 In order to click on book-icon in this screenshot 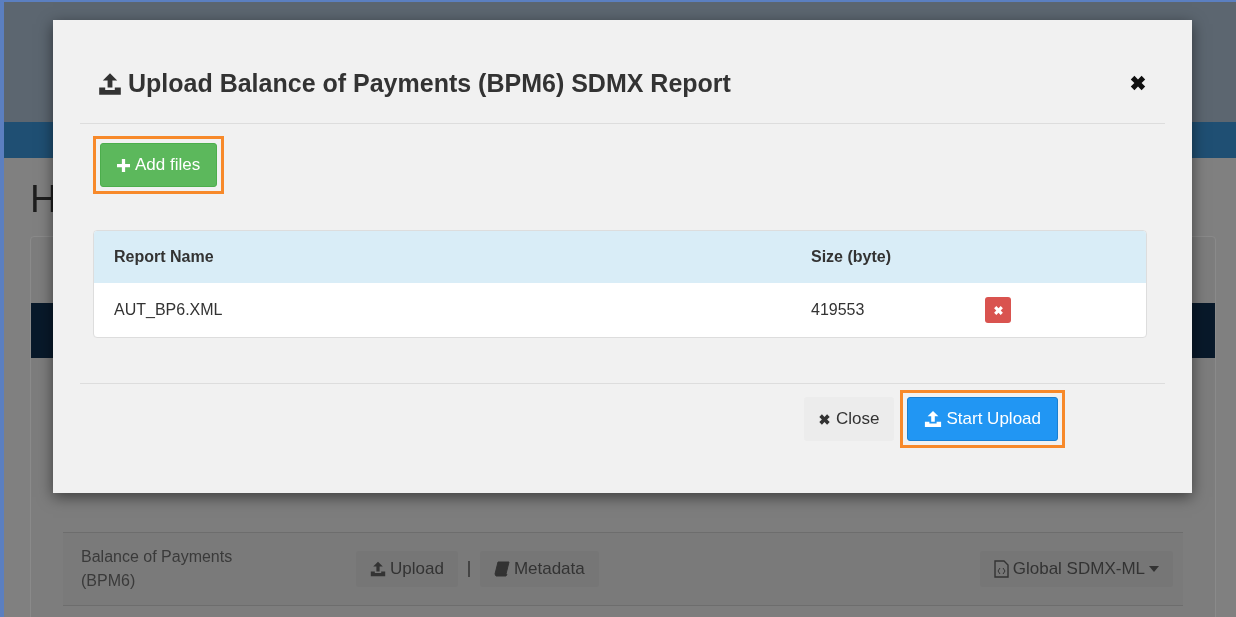, I will do `click(501, 569)`.